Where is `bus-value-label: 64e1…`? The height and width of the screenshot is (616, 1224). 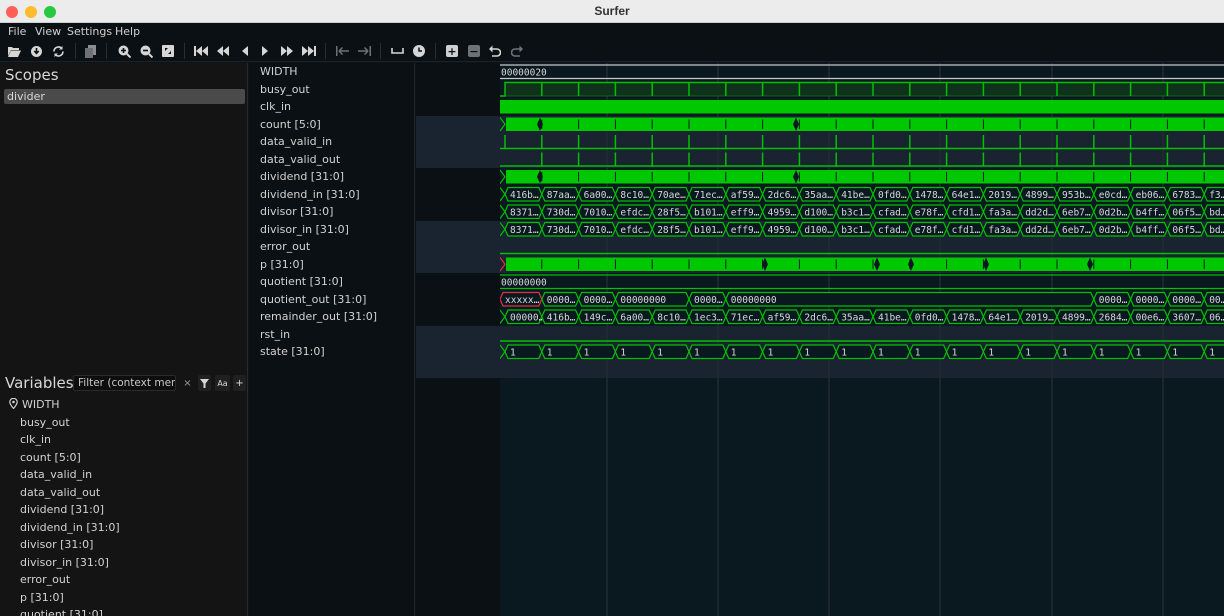
bus-value-label: 64e1… is located at coordinates (966, 195).